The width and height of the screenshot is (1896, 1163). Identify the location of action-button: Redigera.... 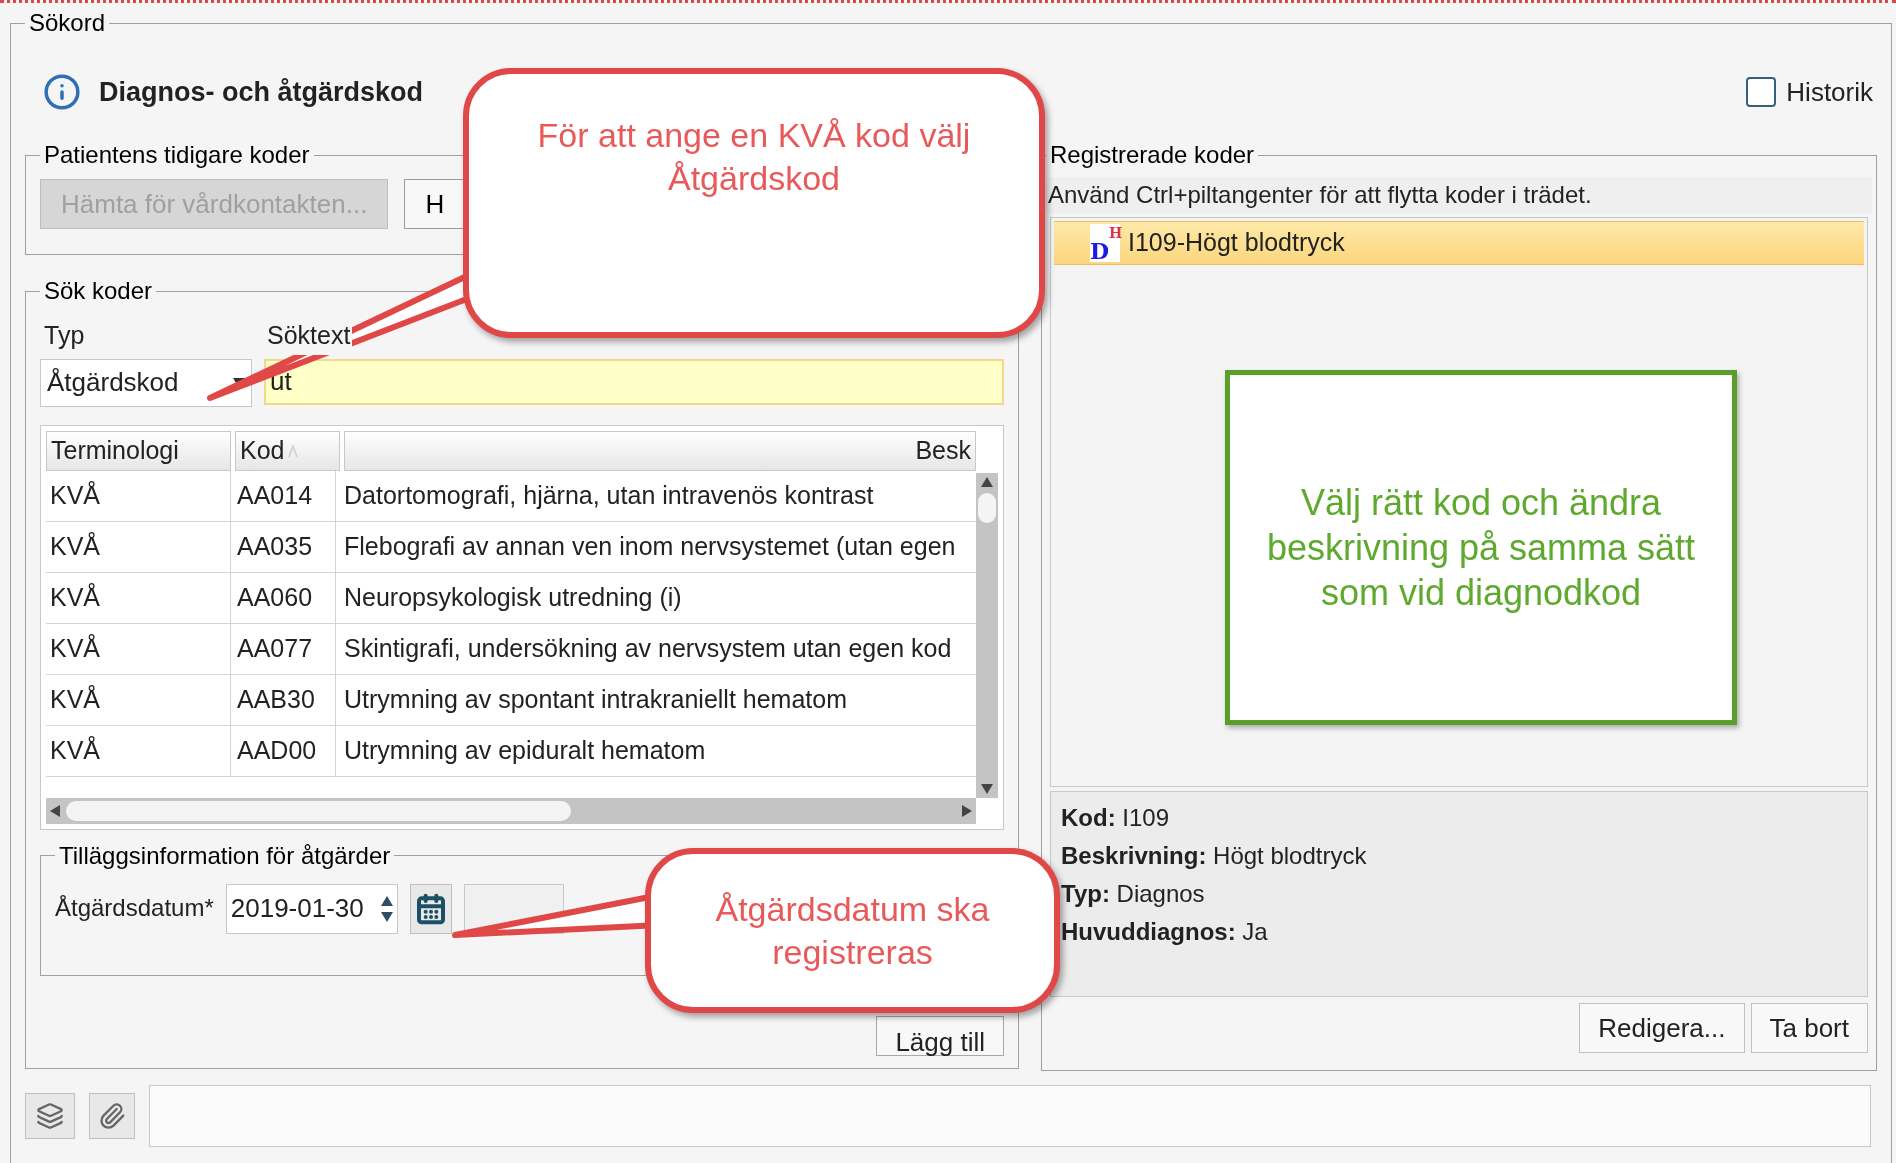
(1662, 1028).